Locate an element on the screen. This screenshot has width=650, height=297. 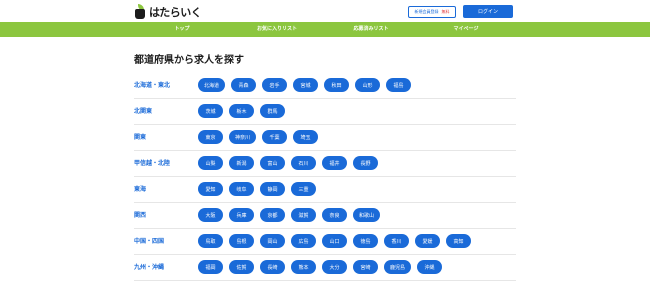
login-button: ログイン is located at coordinates (488, 11).